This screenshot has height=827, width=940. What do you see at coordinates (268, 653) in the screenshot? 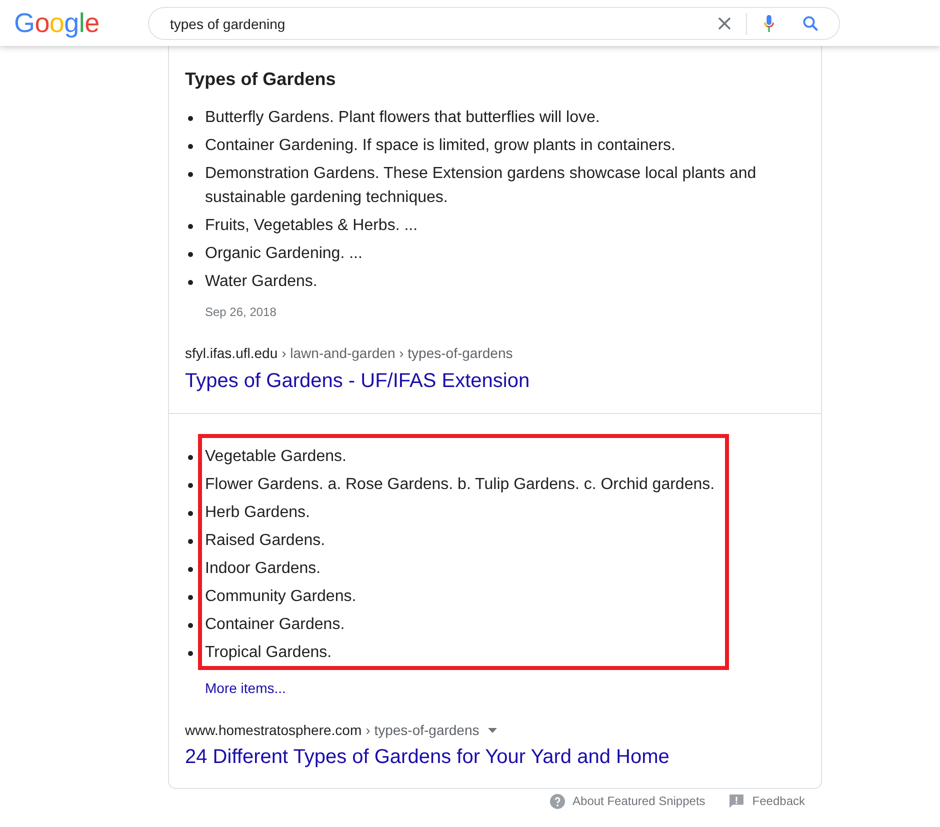
I see `snippet-list-item: Tropical Gardens.` at bounding box center [268, 653].